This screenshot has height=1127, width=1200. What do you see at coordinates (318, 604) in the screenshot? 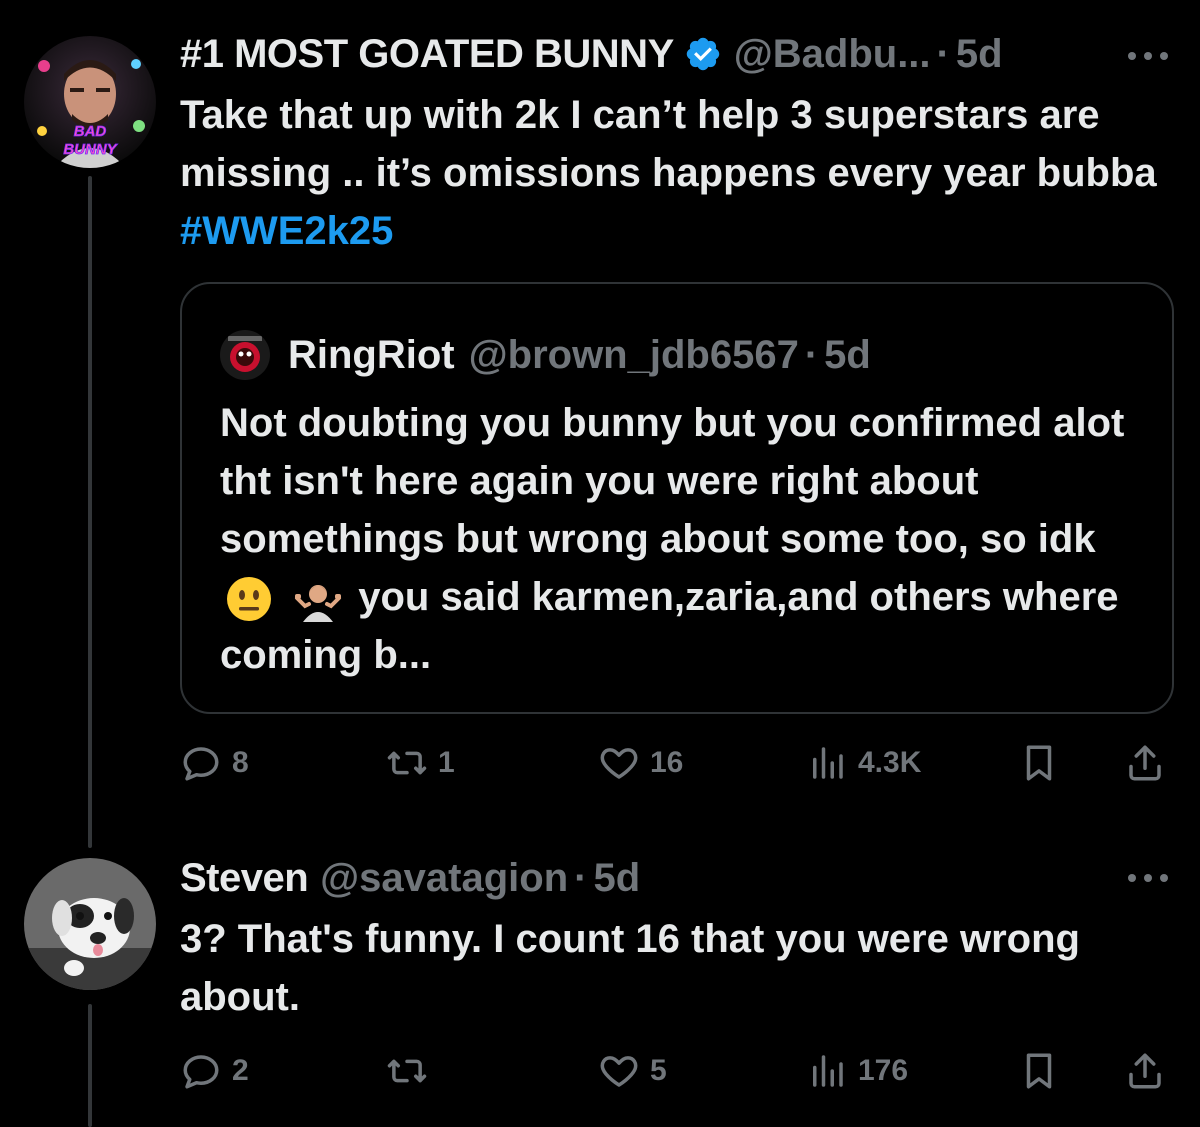
I see `person-shrugging-emoji-icon` at bounding box center [318, 604].